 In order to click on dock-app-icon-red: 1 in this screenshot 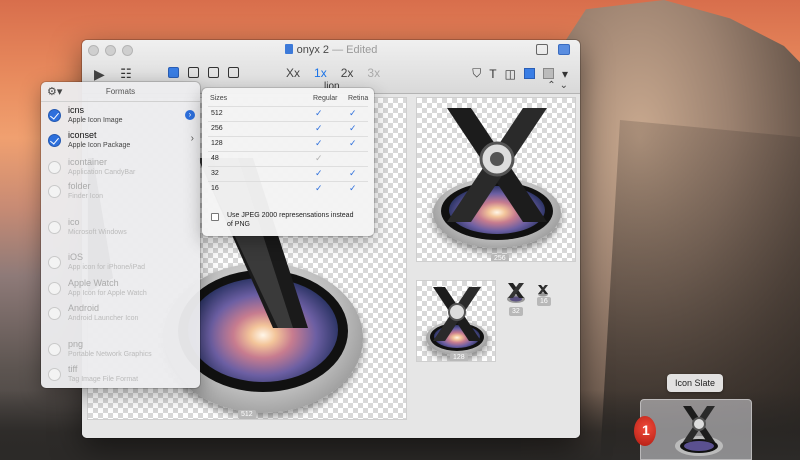, I will do `click(645, 431)`.